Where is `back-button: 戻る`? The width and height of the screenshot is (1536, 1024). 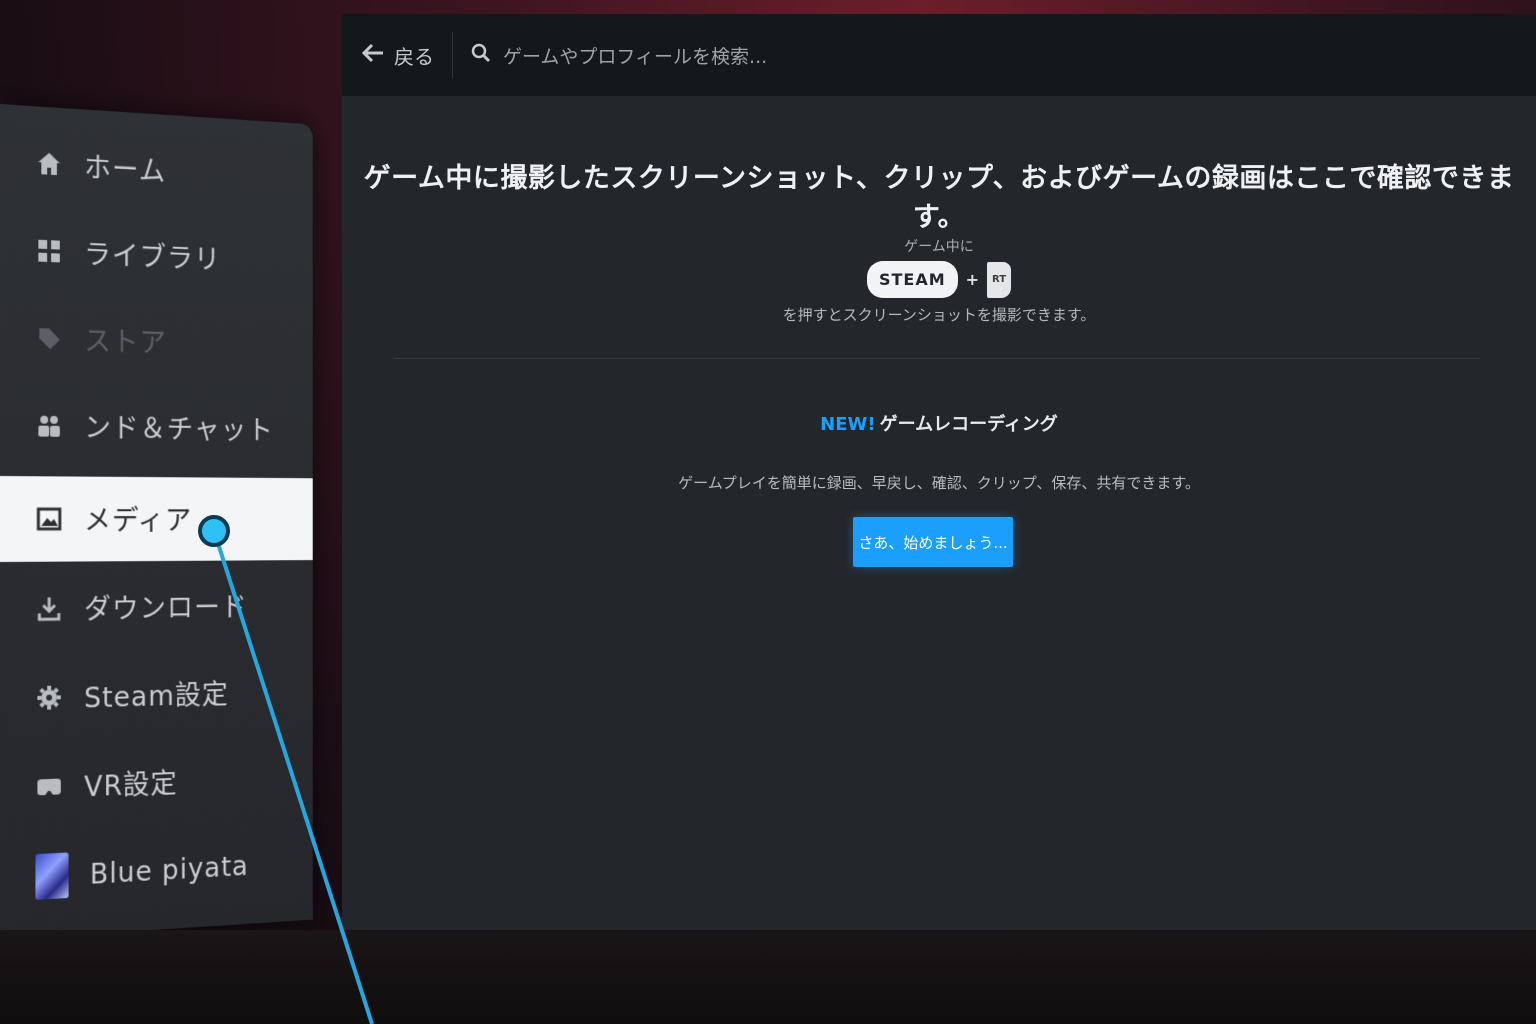 back-button: 戻る is located at coordinates (397, 55).